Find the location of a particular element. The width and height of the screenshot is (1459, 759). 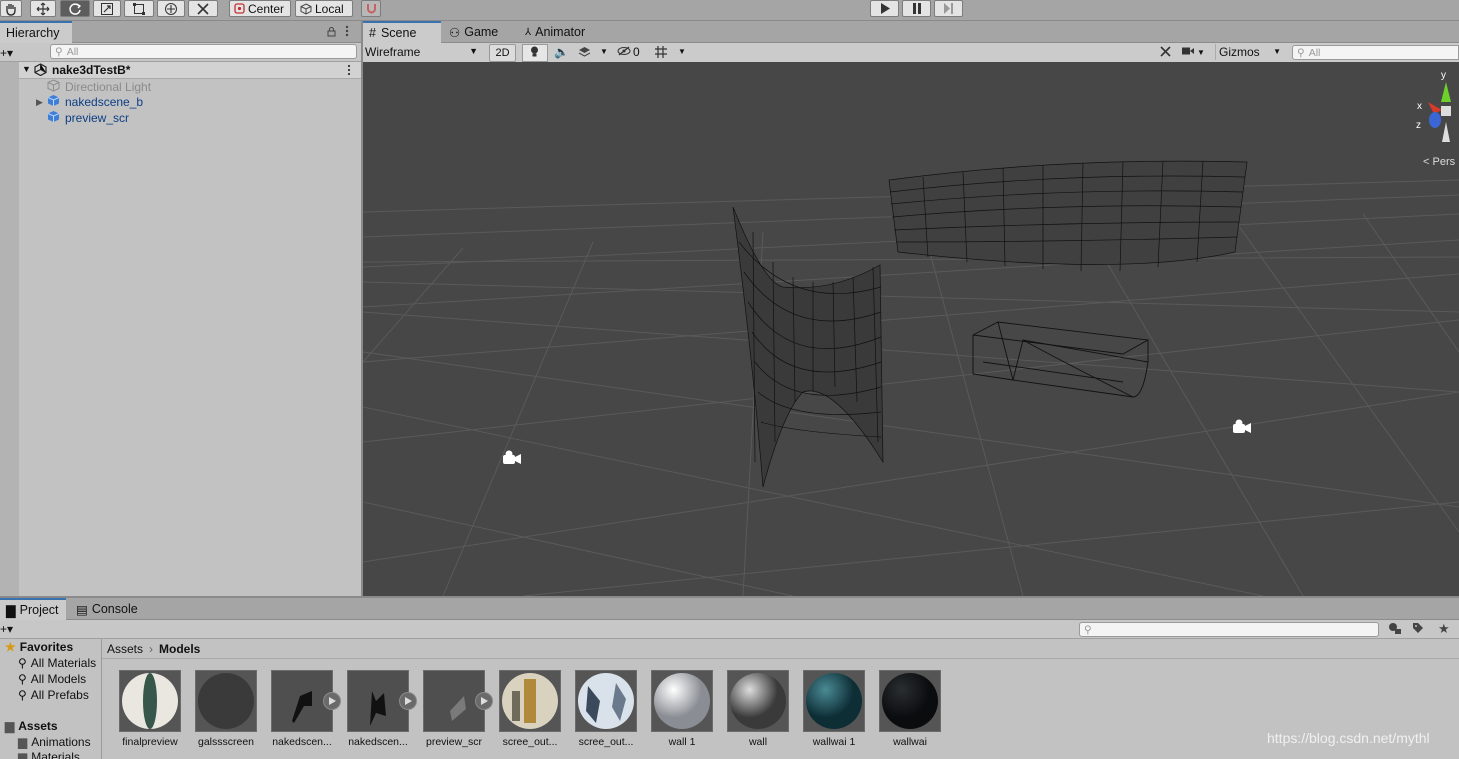

tools-toggle is located at coordinates (1166, 52).